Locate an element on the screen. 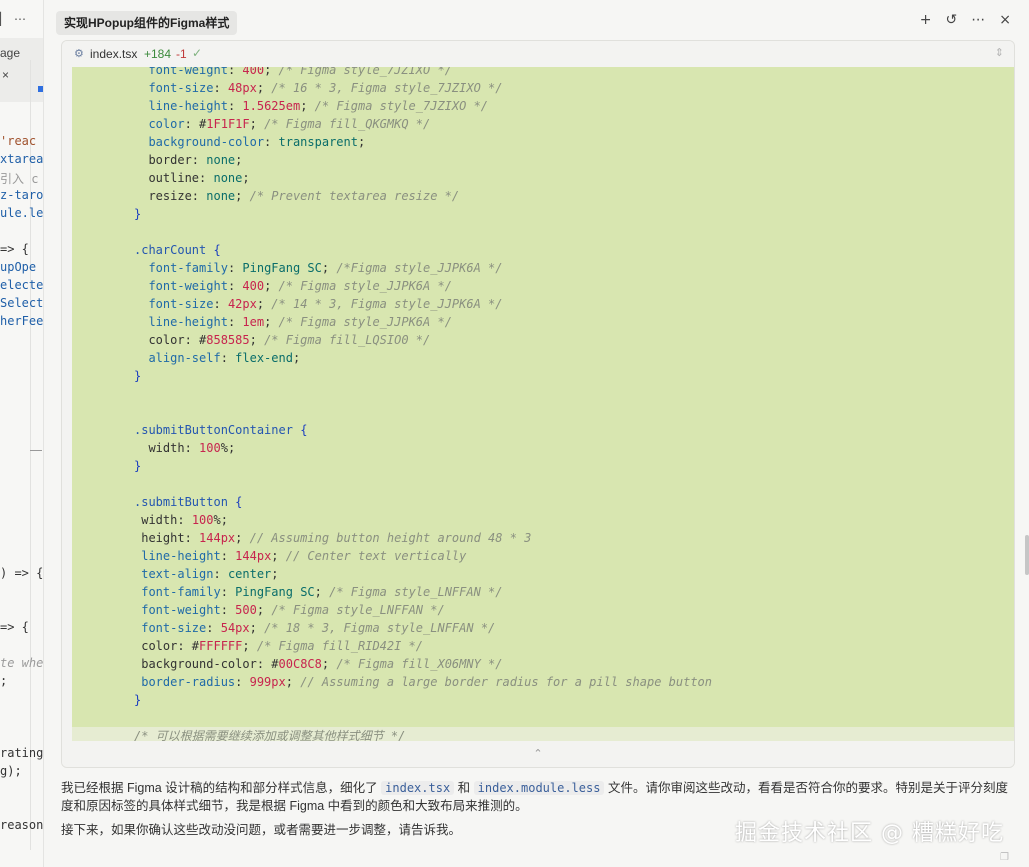  scrollbar-thumb is located at coordinates (1027, 555).